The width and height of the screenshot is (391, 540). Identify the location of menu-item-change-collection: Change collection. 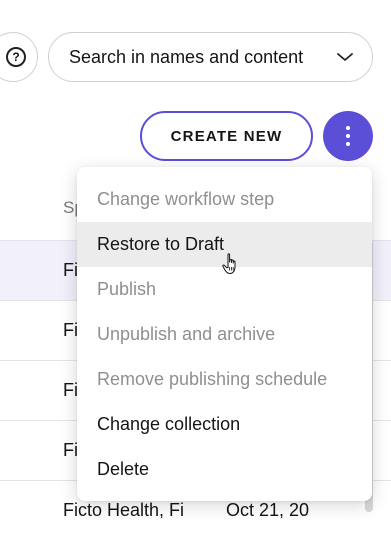
(224, 424).